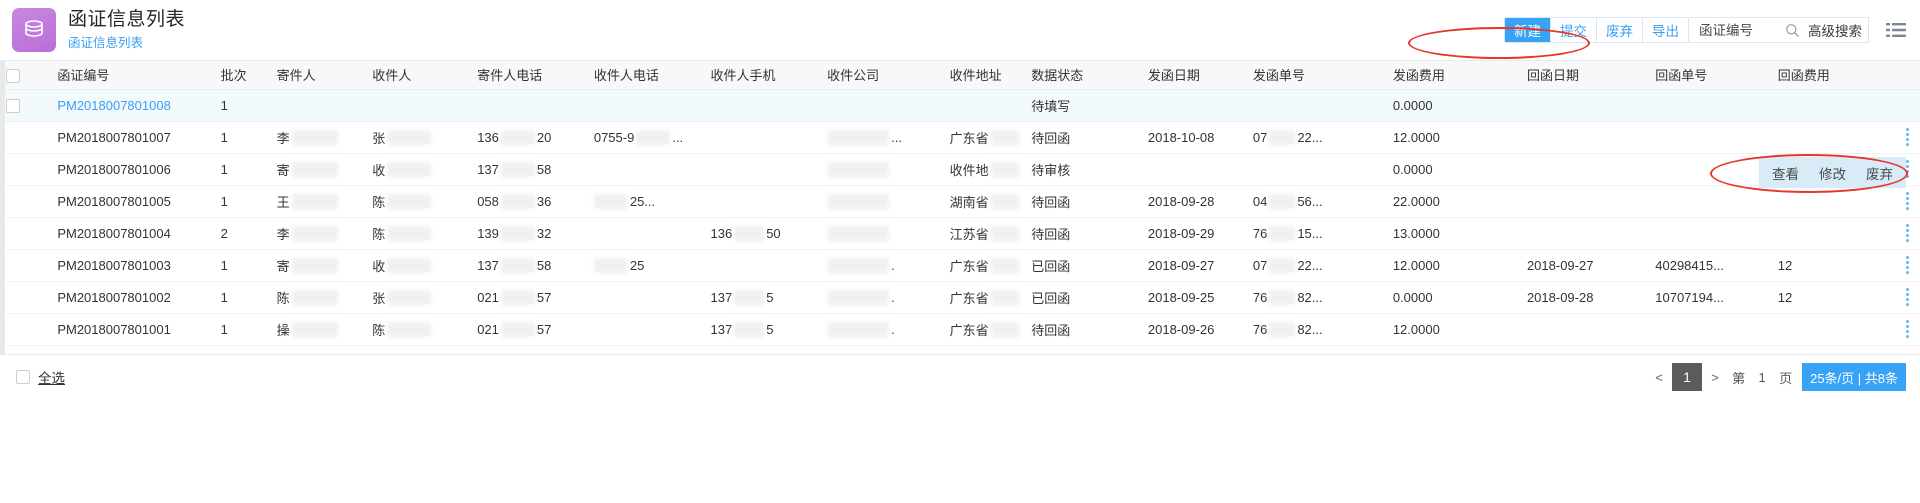 The height and width of the screenshot is (503, 1920). I want to click on header-col-6: 收件人手机, so click(763, 75).